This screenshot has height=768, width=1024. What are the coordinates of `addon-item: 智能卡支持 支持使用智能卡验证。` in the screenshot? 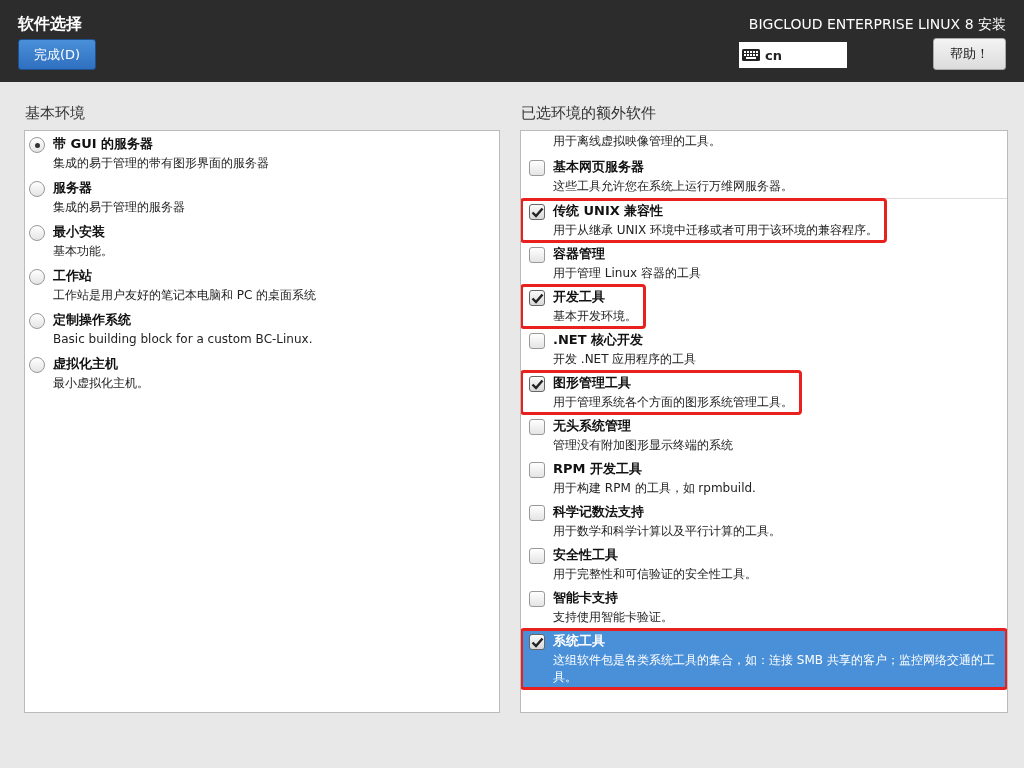 It's located at (601, 607).